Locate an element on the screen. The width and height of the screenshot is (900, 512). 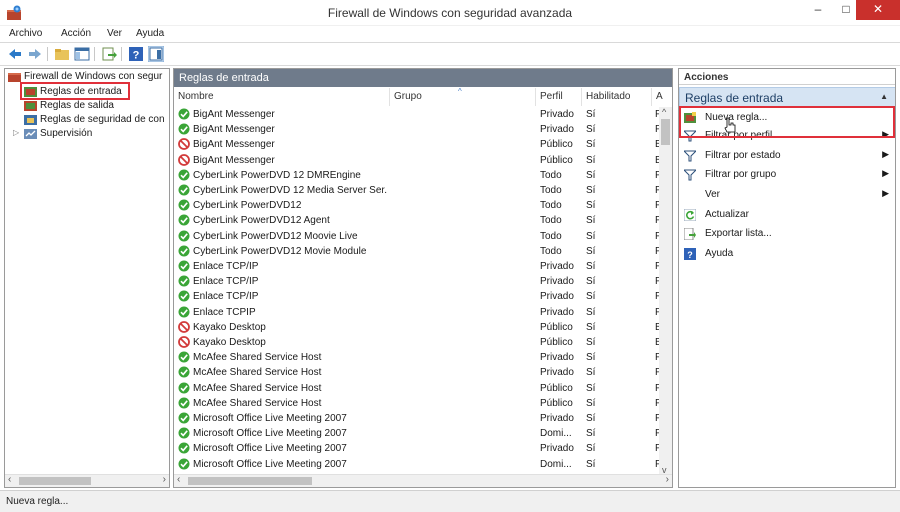
menu-accion: Acción is located at coordinates (76, 33).